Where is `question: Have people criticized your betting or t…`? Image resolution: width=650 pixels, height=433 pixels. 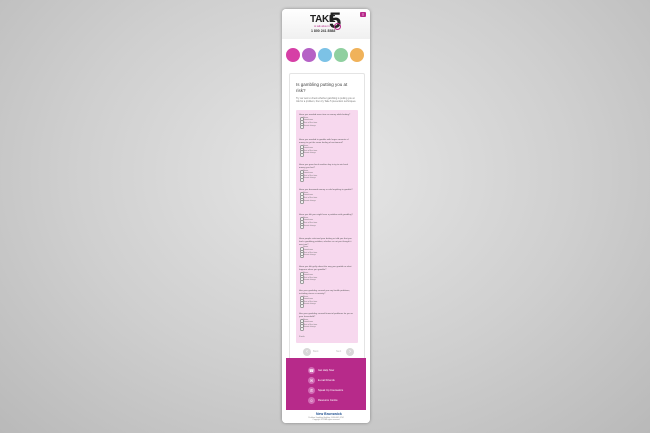 question: Have people criticized your betting or t… is located at coordinates (327, 248).